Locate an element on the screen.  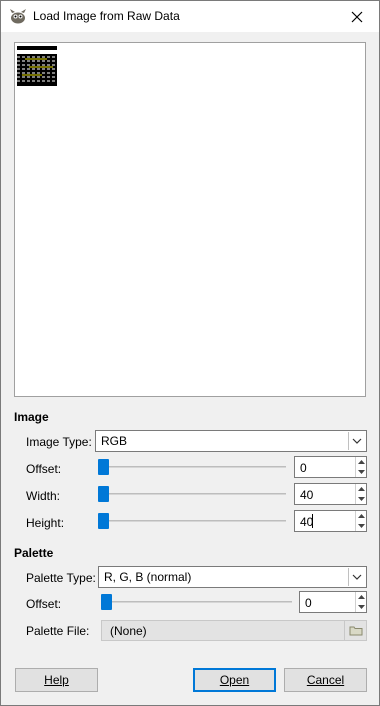
palette-file-chooser: (None) is located at coordinates (234, 630).